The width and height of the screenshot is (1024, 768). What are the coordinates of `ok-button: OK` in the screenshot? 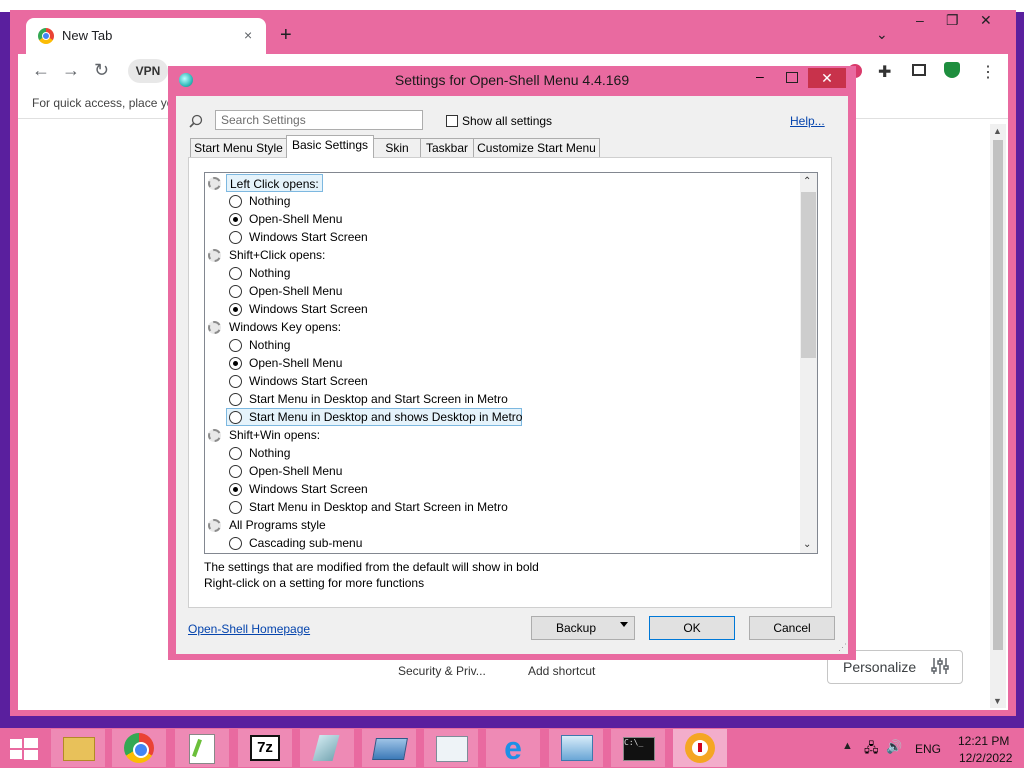 It's located at (692, 628).